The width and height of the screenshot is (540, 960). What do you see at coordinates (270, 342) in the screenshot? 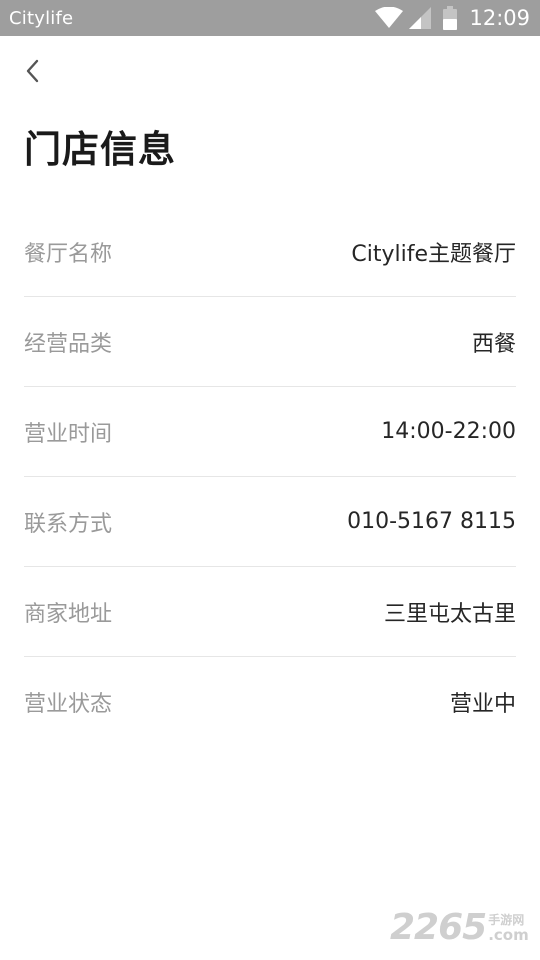
I see `info-row-category: 经营品类 西餐` at bounding box center [270, 342].